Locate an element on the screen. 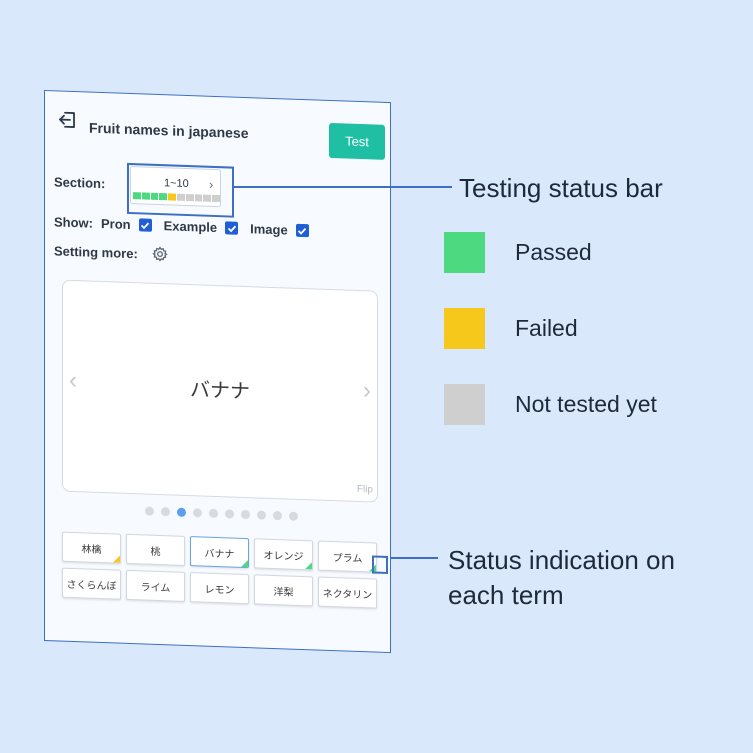 The width and height of the screenshot is (753, 753). term-item: レモン is located at coordinates (219, 588).